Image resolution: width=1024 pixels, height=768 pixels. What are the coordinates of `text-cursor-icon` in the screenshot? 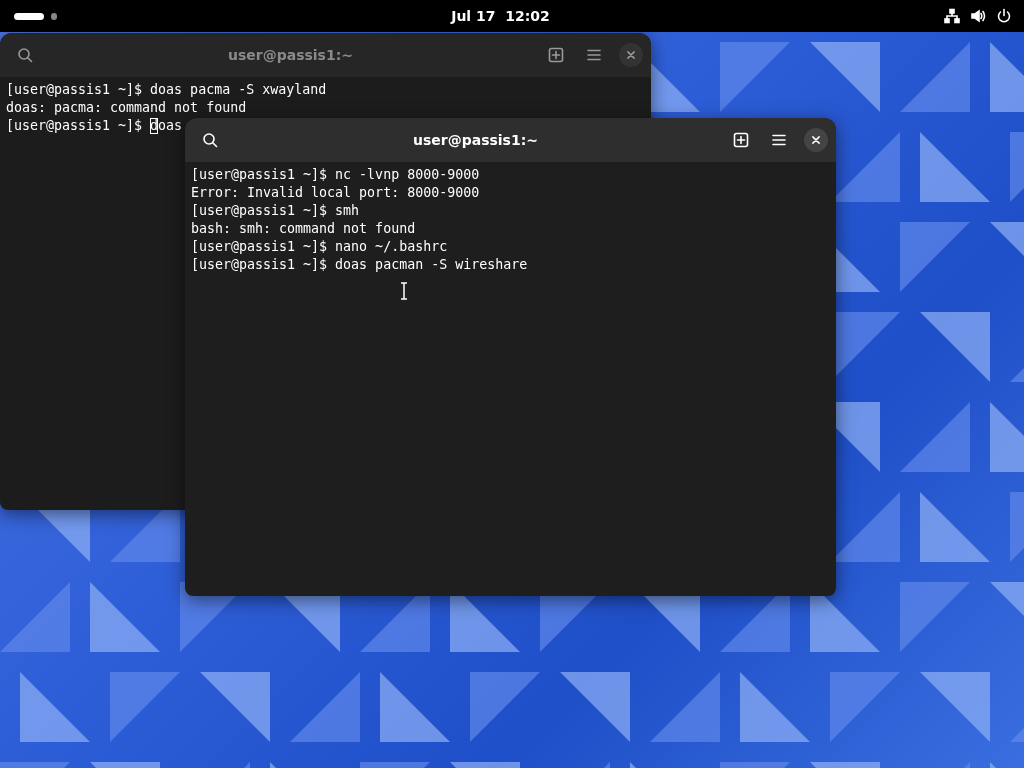 It's located at (404, 291).